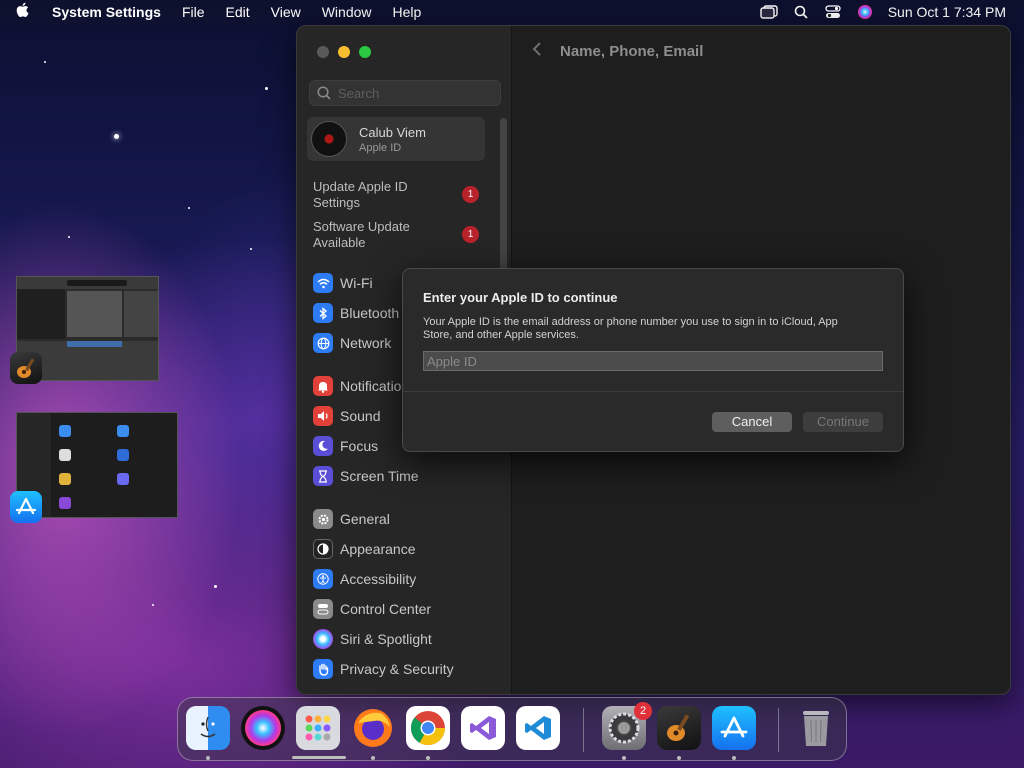 The image size is (1024, 768). Describe the element at coordinates (208, 728) in the screenshot. I see `finder-icon` at that location.